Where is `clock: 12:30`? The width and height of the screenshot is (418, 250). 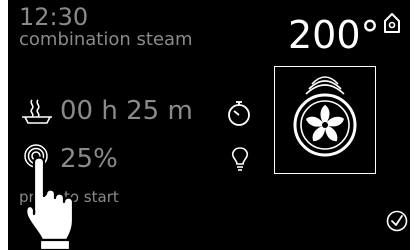 clock: 12:30 is located at coordinates (54, 17).